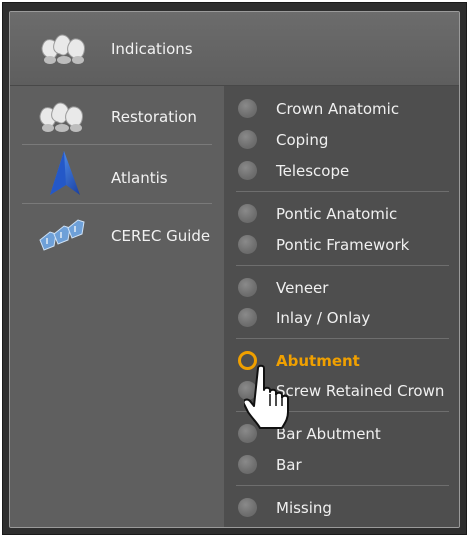  Describe the element at coordinates (62, 235) in the screenshot. I see `cerec-guide-icon` at that location.